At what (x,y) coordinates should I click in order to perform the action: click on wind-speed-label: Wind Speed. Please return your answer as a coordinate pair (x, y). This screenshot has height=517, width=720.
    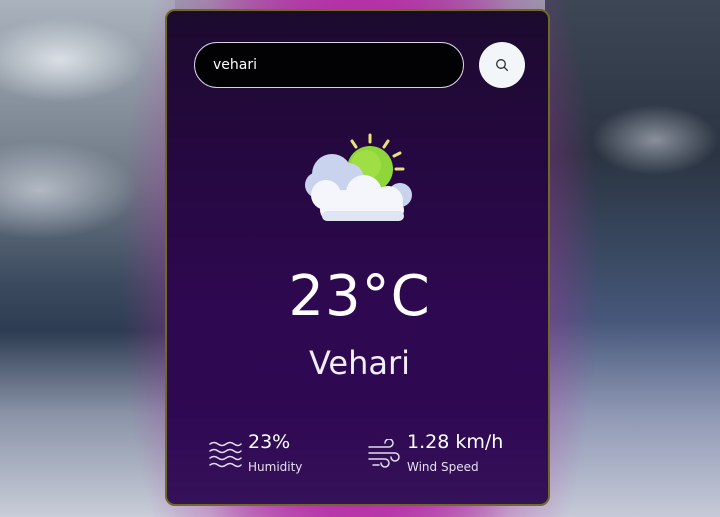
    Looking at the image, I should click on (443, 467).